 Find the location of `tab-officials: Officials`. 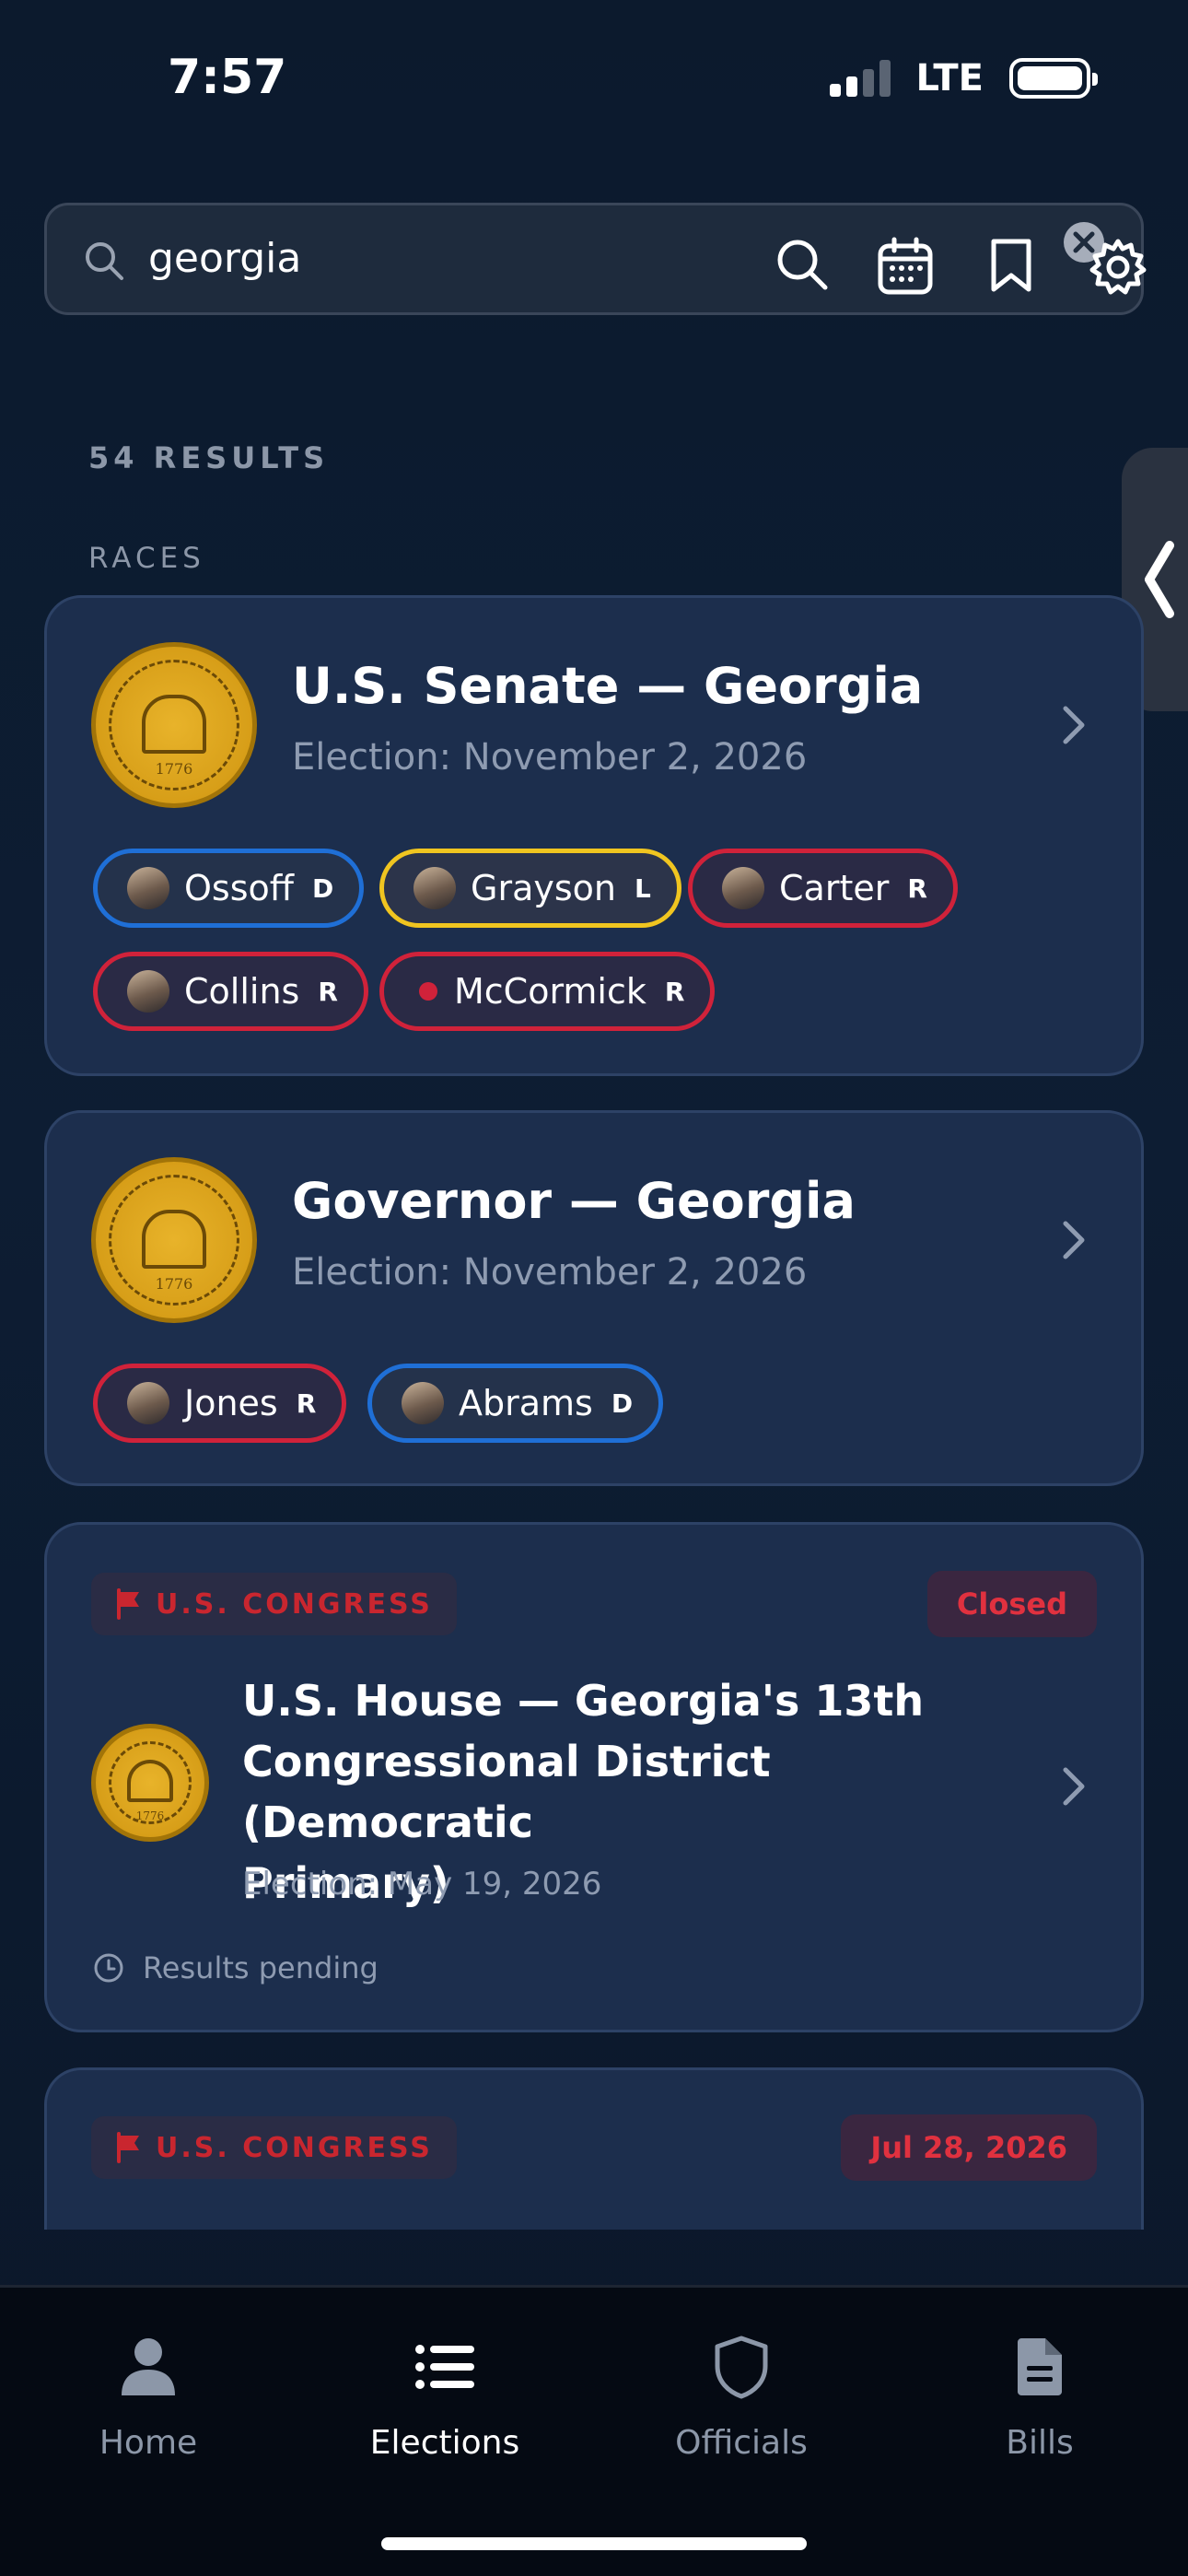

tab-officials: Officials is located at coordinates (741, 2396).